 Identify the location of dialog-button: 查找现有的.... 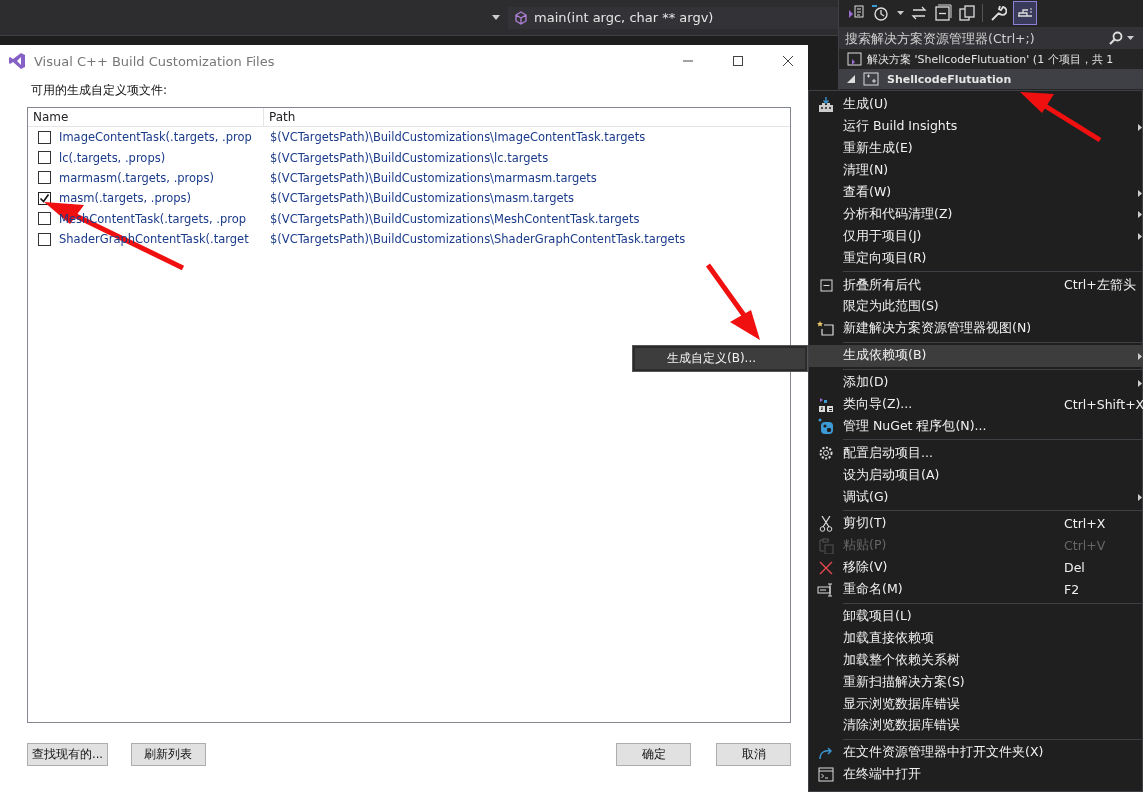
(67, 754).